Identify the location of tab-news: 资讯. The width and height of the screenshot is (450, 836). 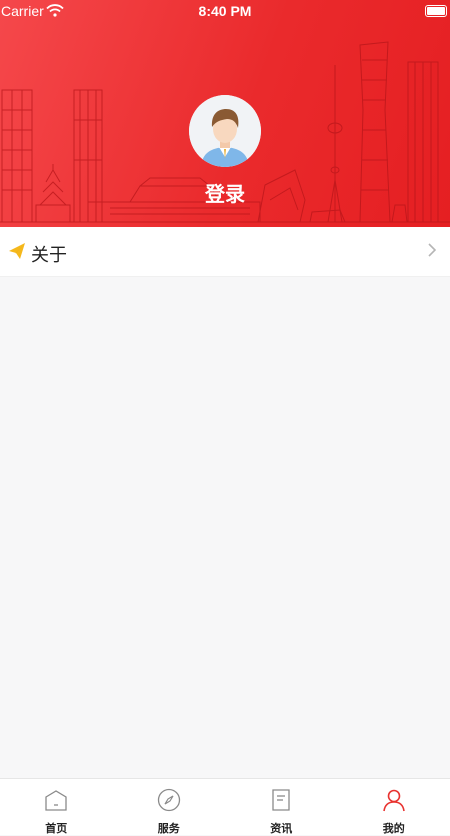
(281, 807).